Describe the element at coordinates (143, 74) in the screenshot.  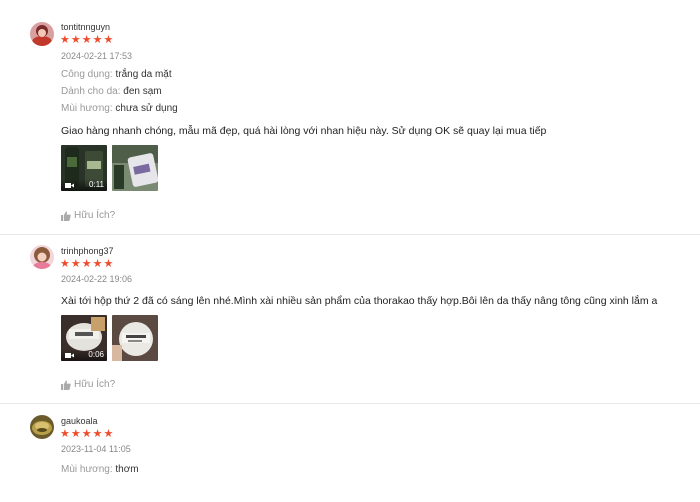
I see `attribute-value: trắng da mặt` at that location.